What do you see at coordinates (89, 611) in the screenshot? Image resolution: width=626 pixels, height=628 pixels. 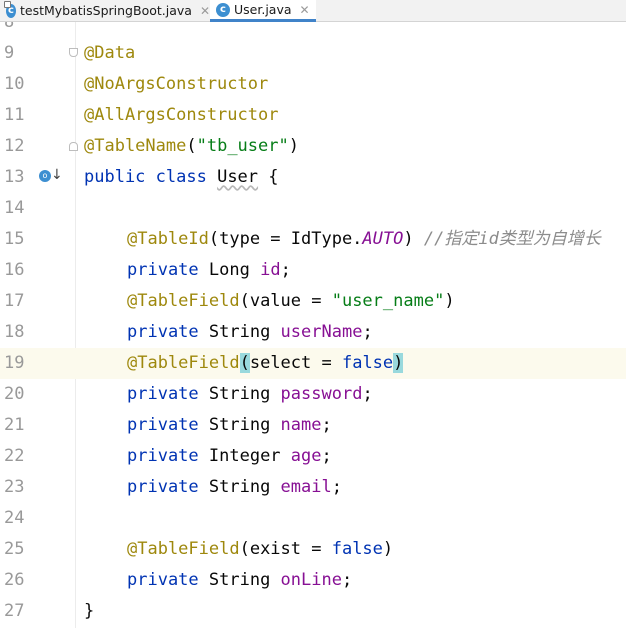 I see `code-text: }` at bounding box center [89, 611].